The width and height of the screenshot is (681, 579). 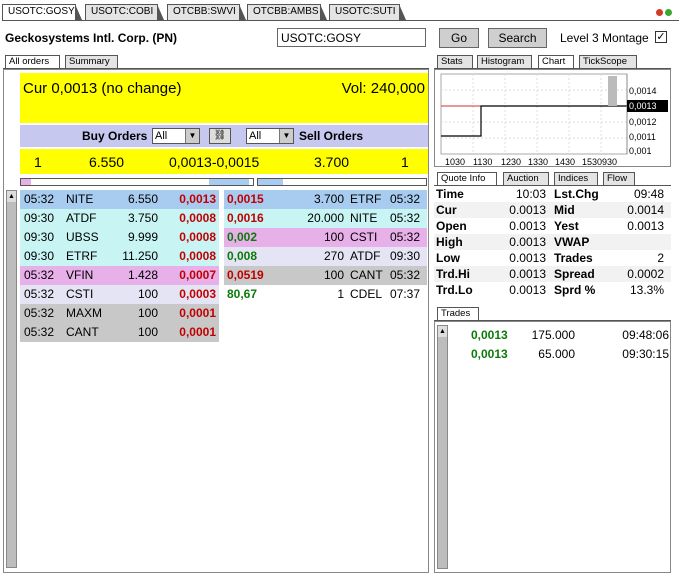 What do you see at coordinates (648, 194) in the screenshot?
I see `quote-value: 09:48` at bounding box center [648, 194].